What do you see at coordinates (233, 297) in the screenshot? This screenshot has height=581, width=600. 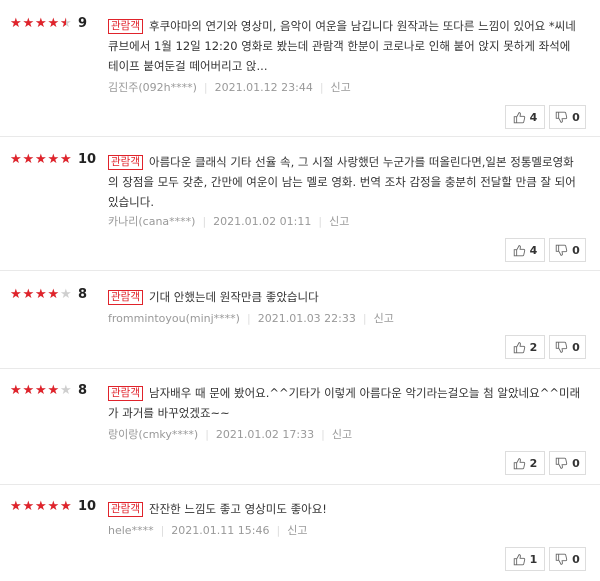 I see `review-text: 기대 안했는데 원작만큼 좋았습니다` at bounding box center [233, 297].